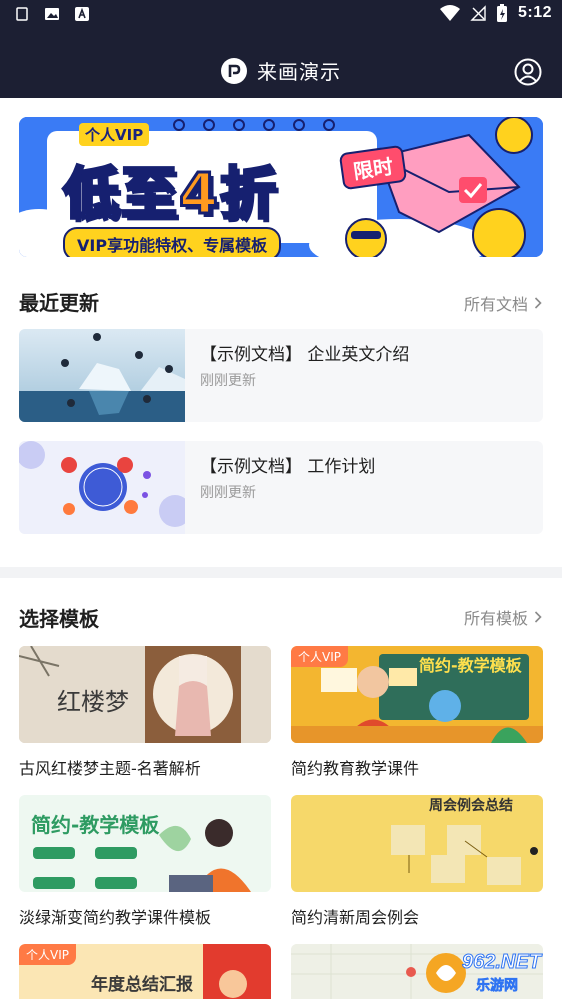  Describe the element at coordinates (145, 971) in the screenshot. I see `template-card: 个人VIP 年度总结汇报` at that location.